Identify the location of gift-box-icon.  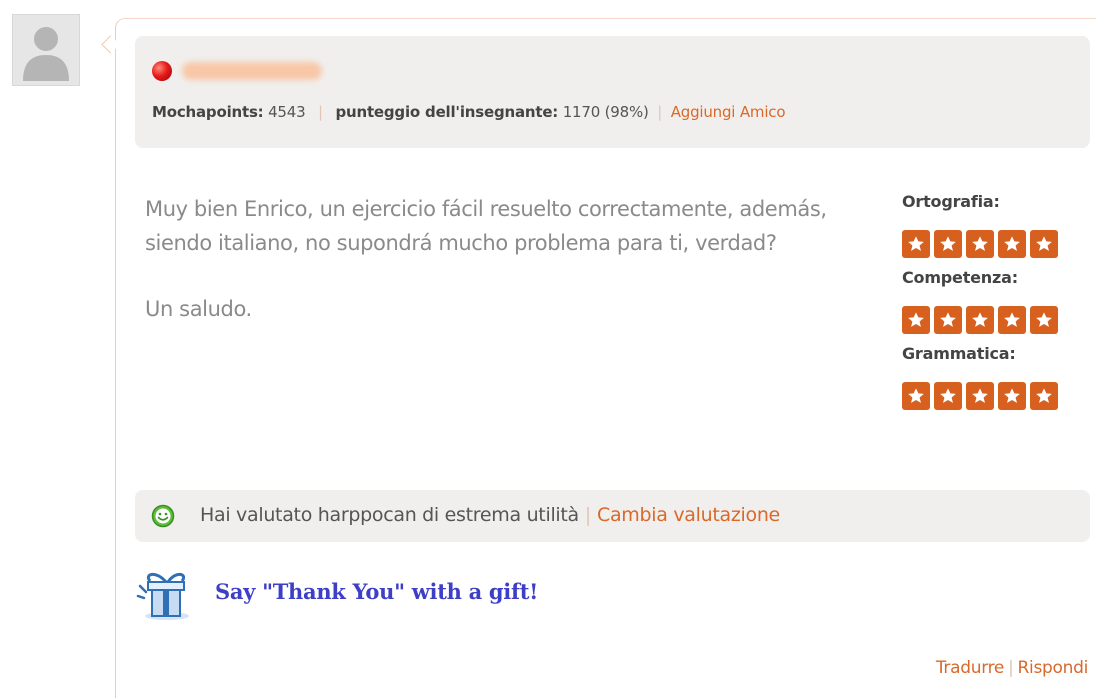
(167, 594).